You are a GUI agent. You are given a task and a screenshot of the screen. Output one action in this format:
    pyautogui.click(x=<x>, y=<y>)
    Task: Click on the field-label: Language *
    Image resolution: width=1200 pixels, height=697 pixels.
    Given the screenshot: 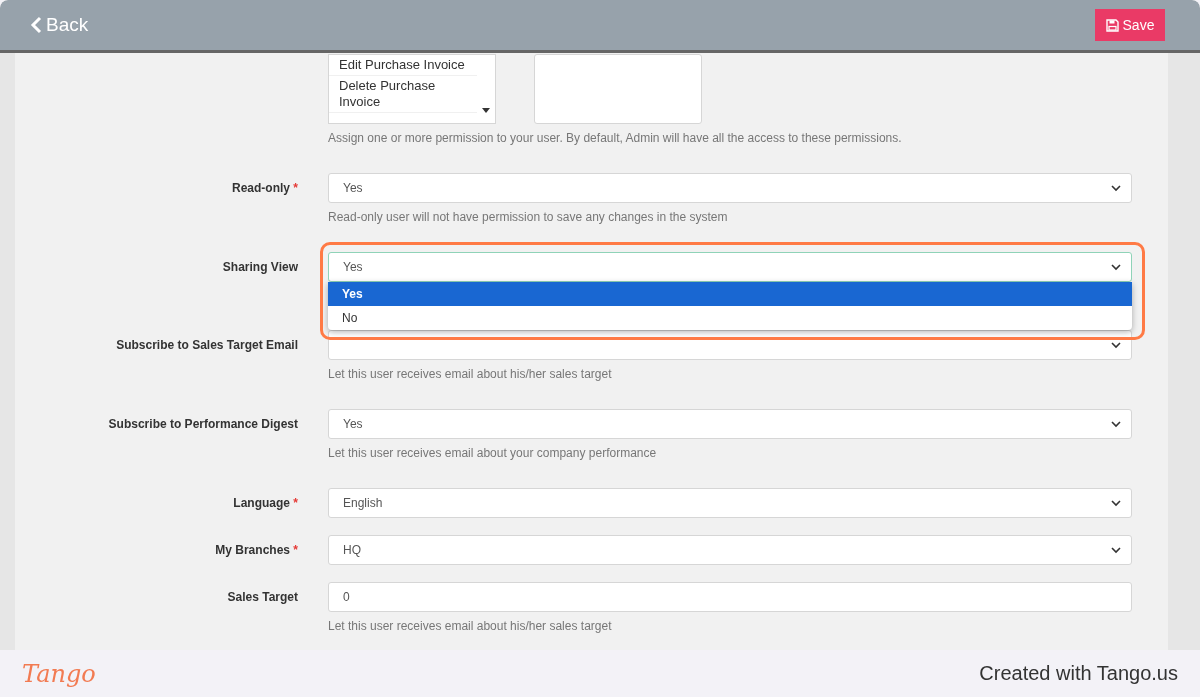 What is the action you would take?
    pyautogui.click(x=265, y=503)
    